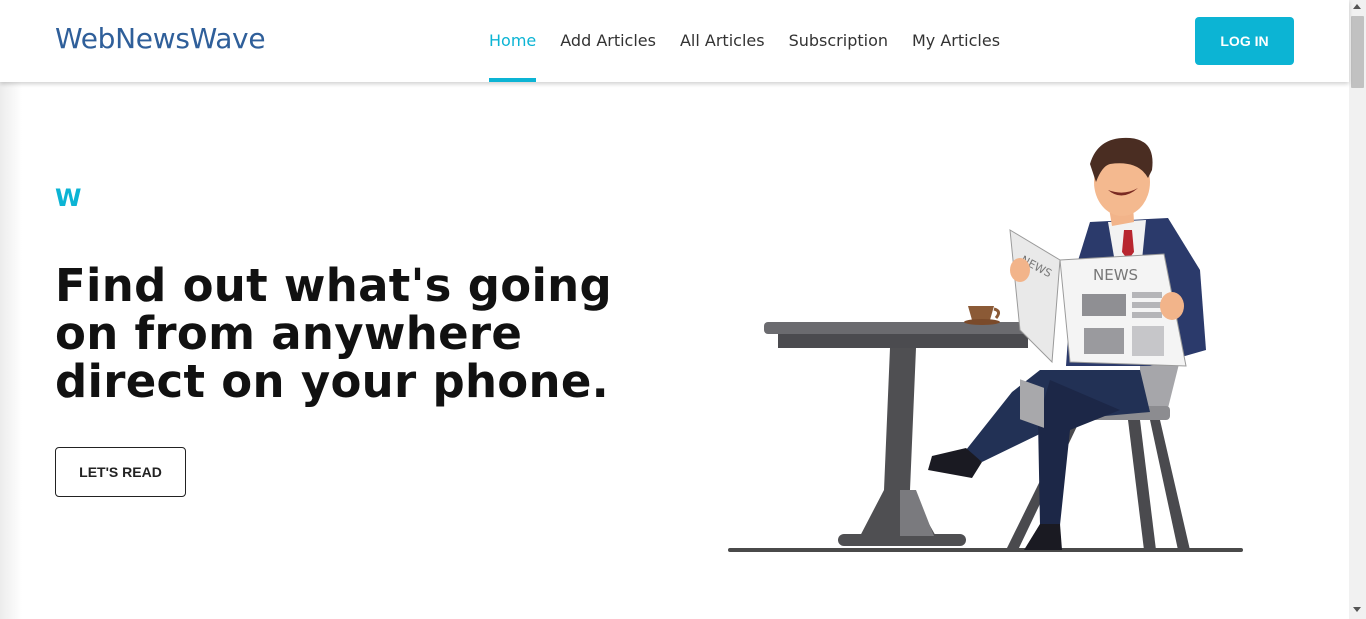  I want to click on man-right-hand, so click(1172, 306).